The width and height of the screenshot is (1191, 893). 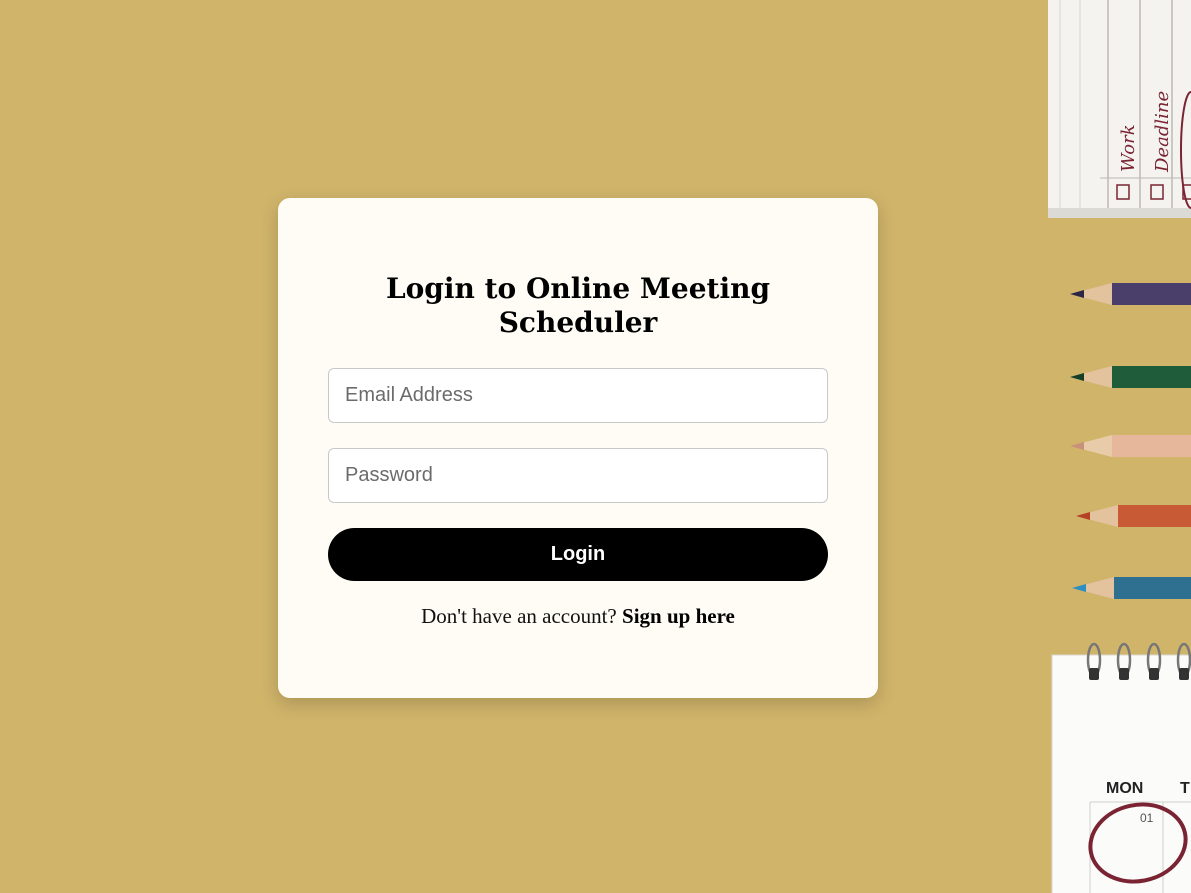 I want to click on notepad-item-work: Work, so click(x=1128, y=148).